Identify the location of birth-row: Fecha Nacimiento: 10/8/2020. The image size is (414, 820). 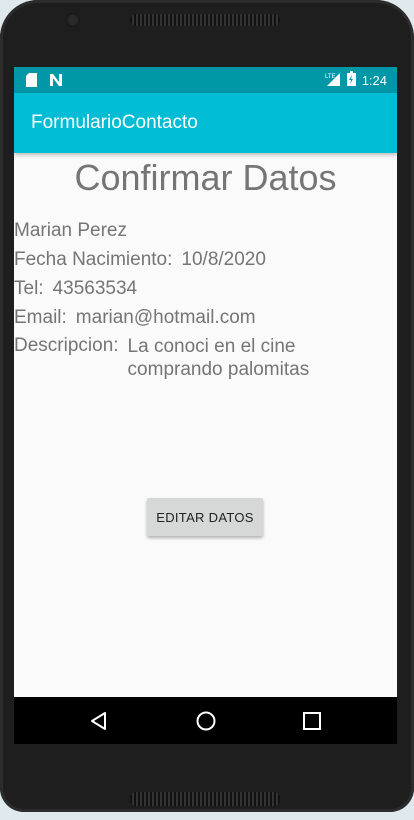
(140, 260).